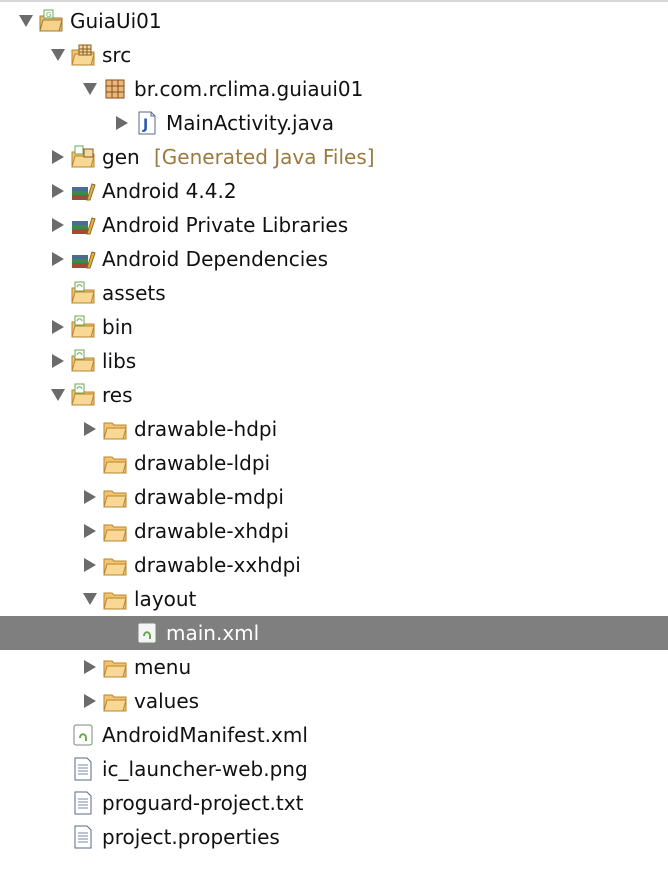 The height and width of the screenshot is (878, 668). I want to click on tree-item-label: bin, so click(117, 327).